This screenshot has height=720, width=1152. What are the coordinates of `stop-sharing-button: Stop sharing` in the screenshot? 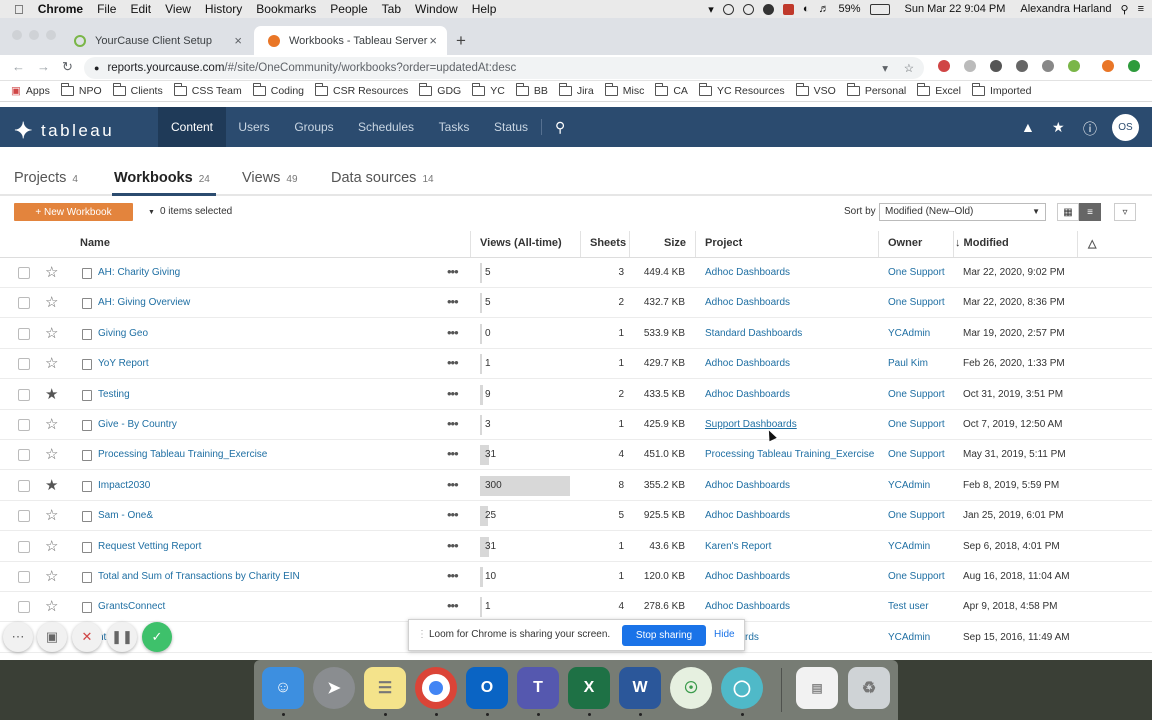 It's located at (664, 635).